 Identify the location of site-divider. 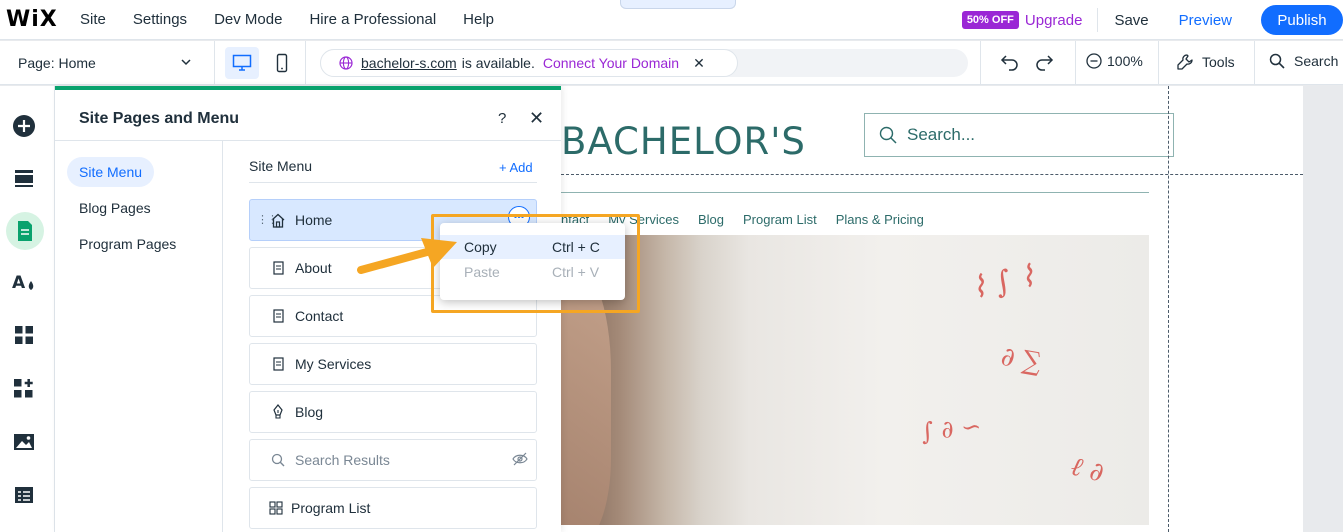
(855, 192).